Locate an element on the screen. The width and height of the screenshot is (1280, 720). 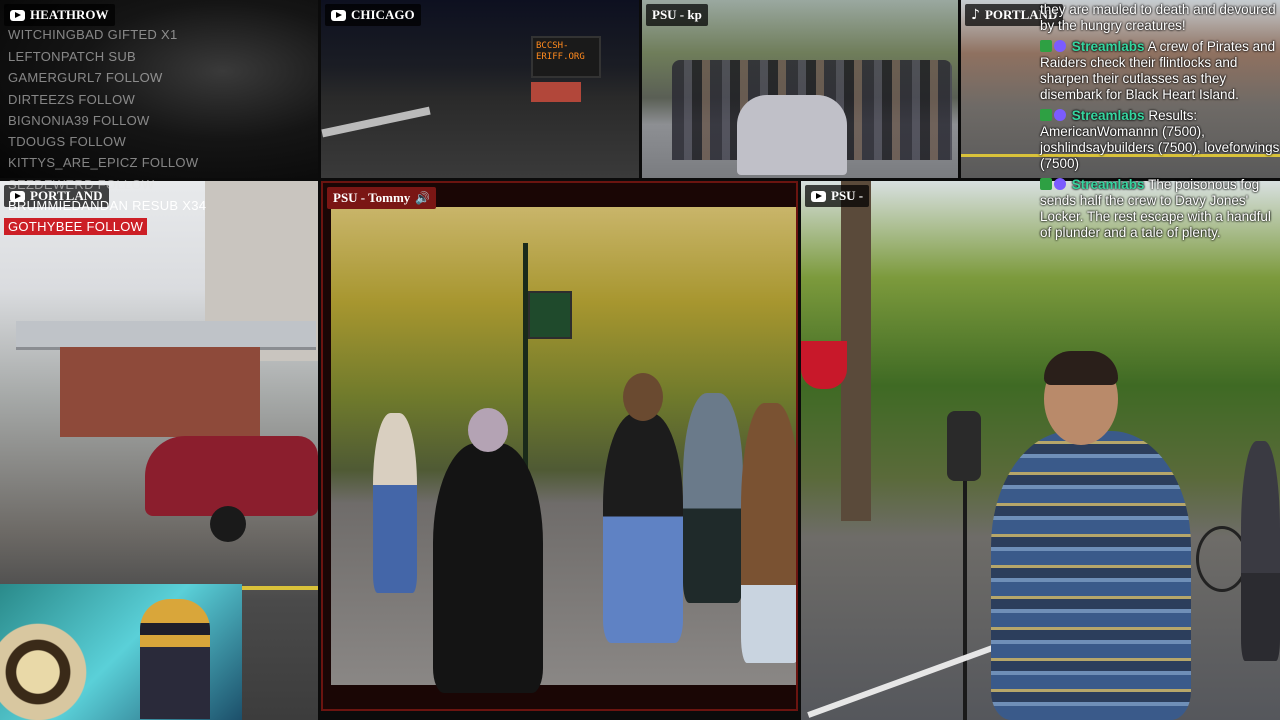
pharaoh-face is located at coordinates (175, 659).